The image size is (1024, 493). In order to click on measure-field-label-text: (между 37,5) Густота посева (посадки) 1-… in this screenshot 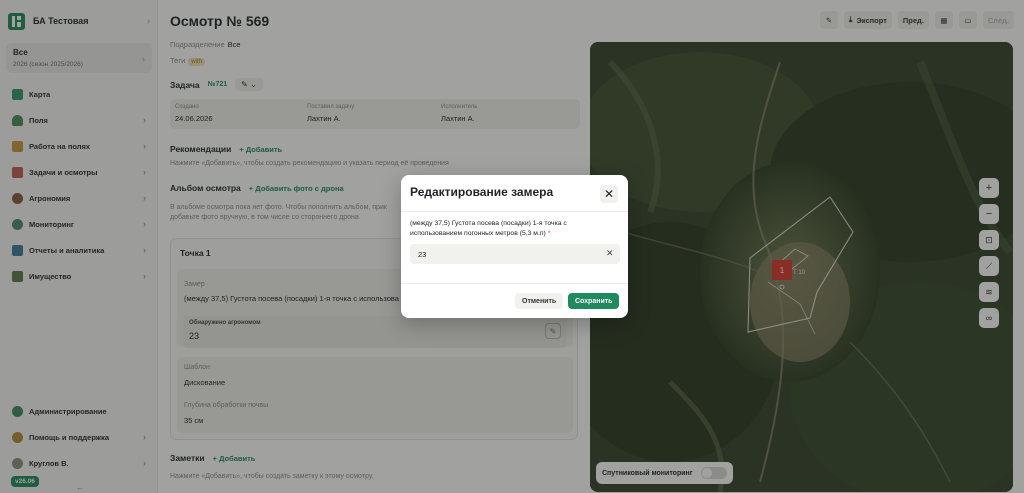, I will do `click(488, 228)`.